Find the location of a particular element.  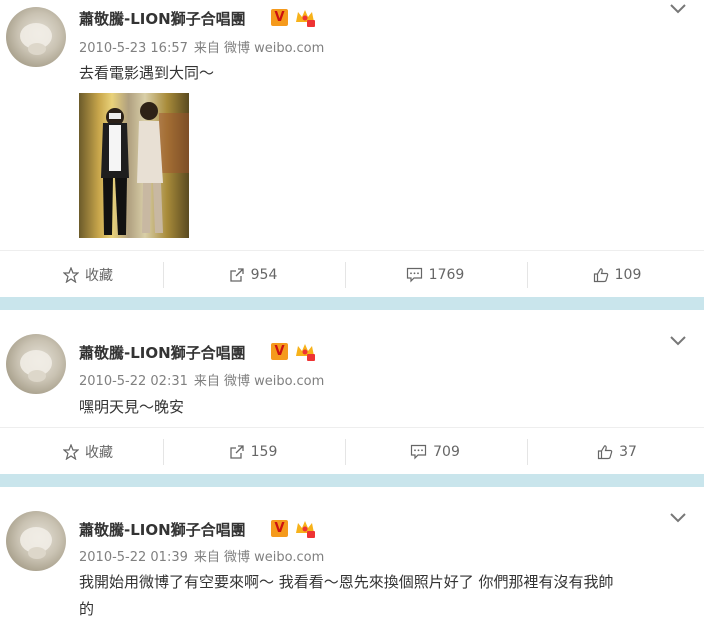

like-button: 37 is located at coordinates (616, 451).